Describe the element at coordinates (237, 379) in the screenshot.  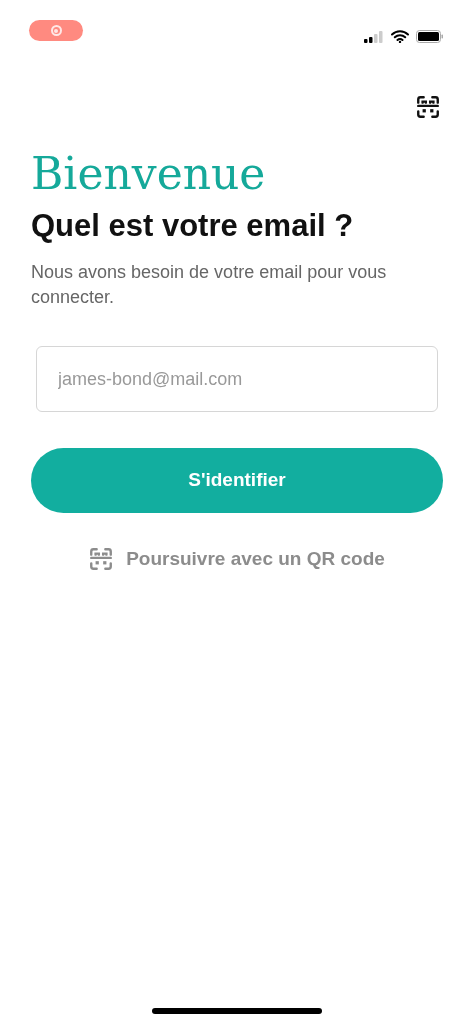
I see `email-field: james-bond@mail.com` at that location.